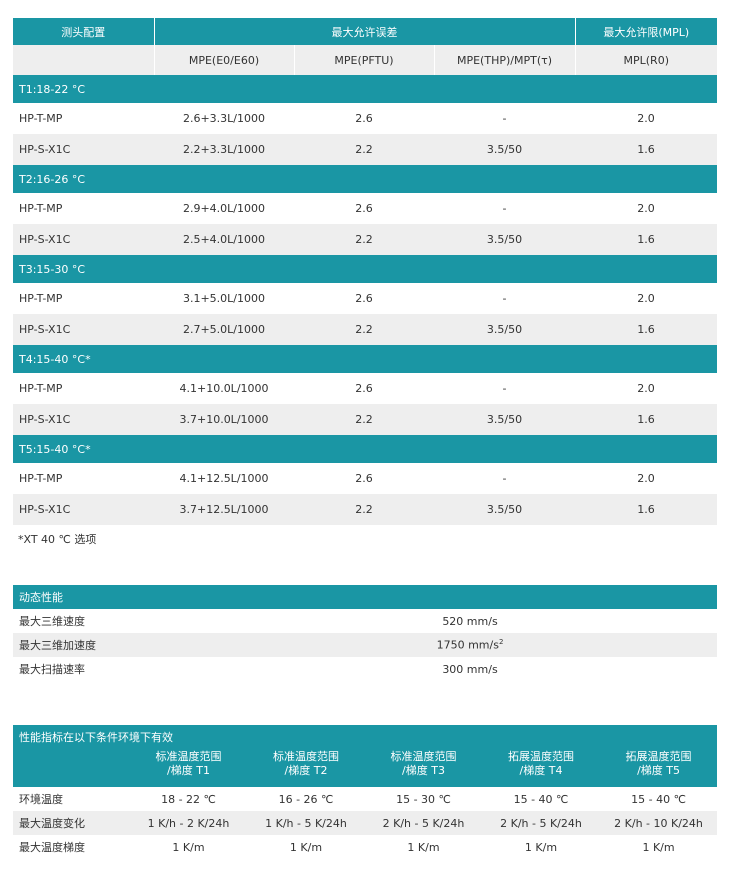 The height and width of the screenshot is (885, 738). What do you see at coordinates (96, 737) in the screenshot?
I see `conditions-title: 性能指标在以下条件环境下有效` at bounding box center [96, 737].